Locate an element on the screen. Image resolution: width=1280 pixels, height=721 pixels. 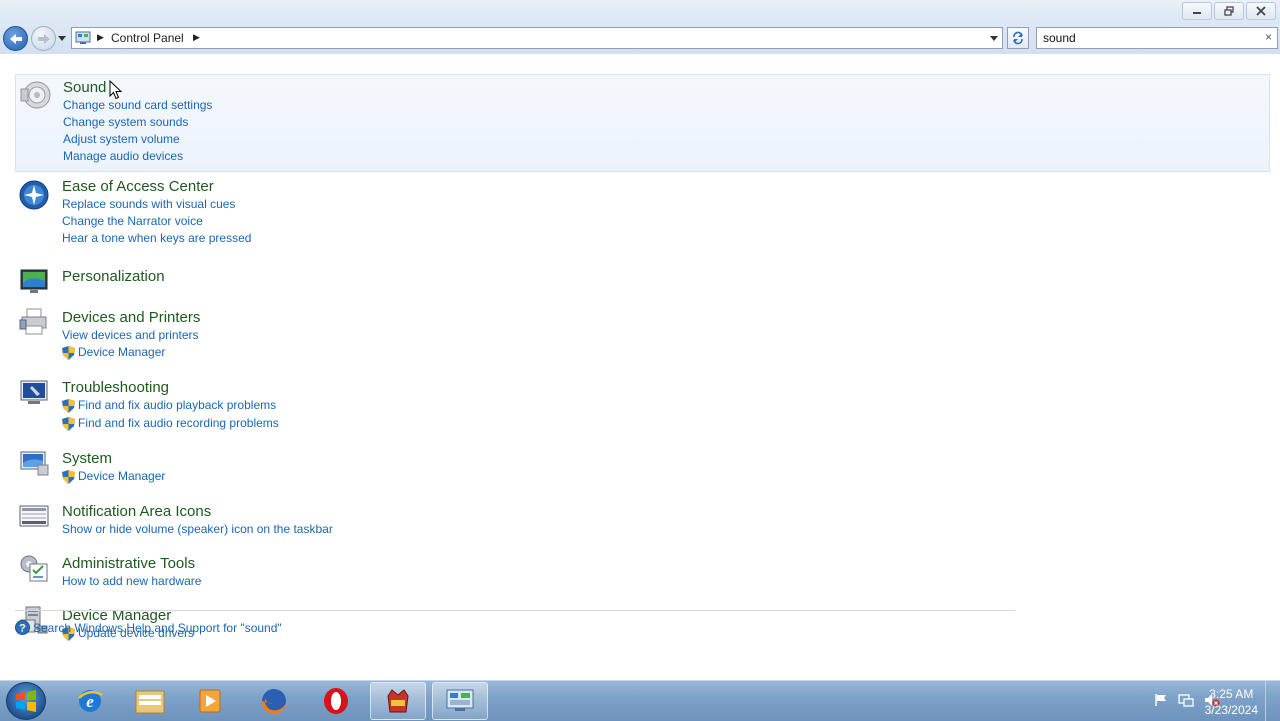
forward-button is located at coordinates (43, 38).